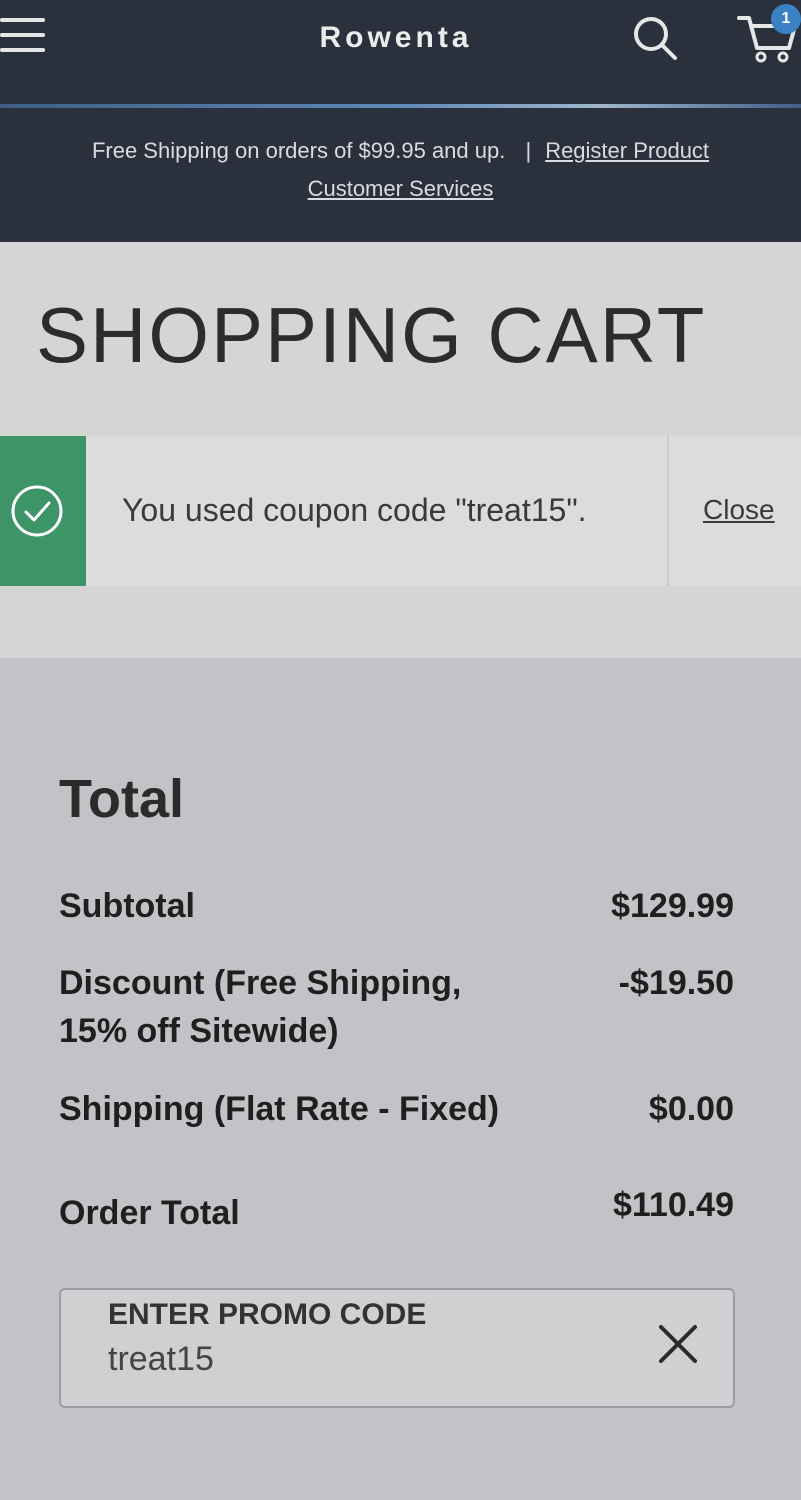  What do you see at coordinates (37, 511) in the screenshot?
I see `check-circle-icon` at bounding box center [37, 511].